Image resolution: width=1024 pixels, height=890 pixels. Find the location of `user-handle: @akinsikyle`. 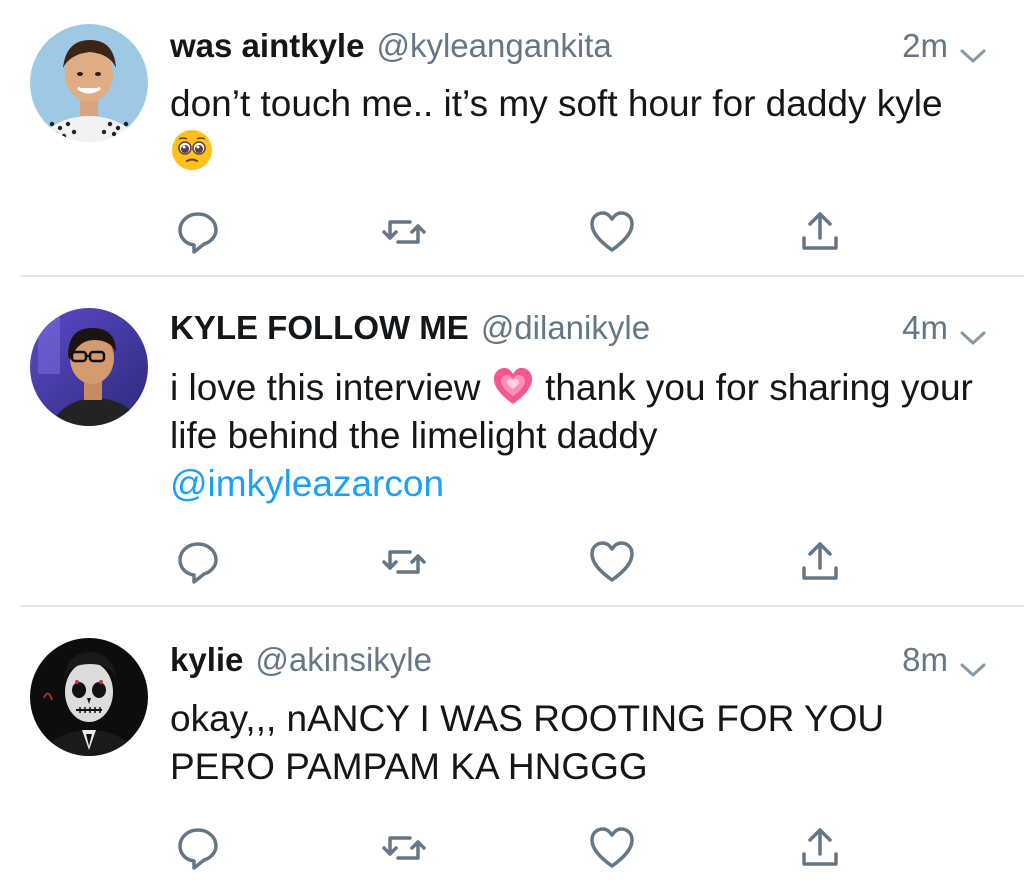

user-handle: @akinsikyle is located at coordinates (343, 660).